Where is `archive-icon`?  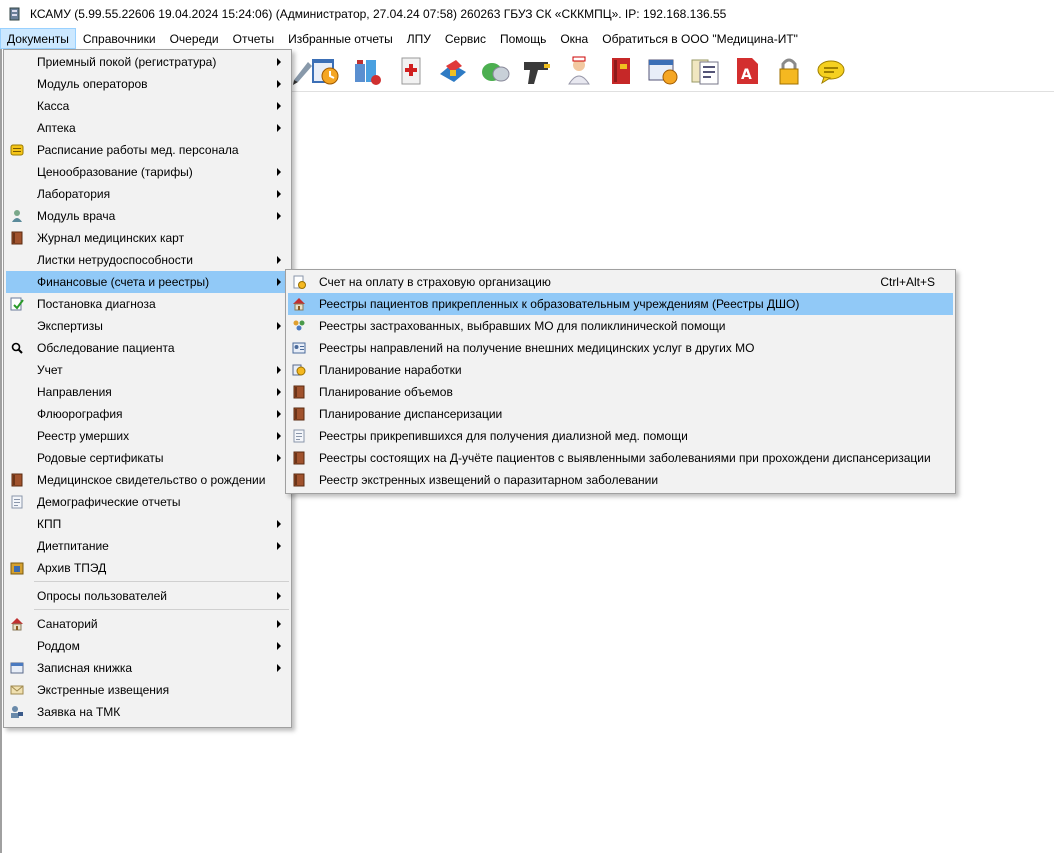 archive-icon is located at coordinates (17, 568).